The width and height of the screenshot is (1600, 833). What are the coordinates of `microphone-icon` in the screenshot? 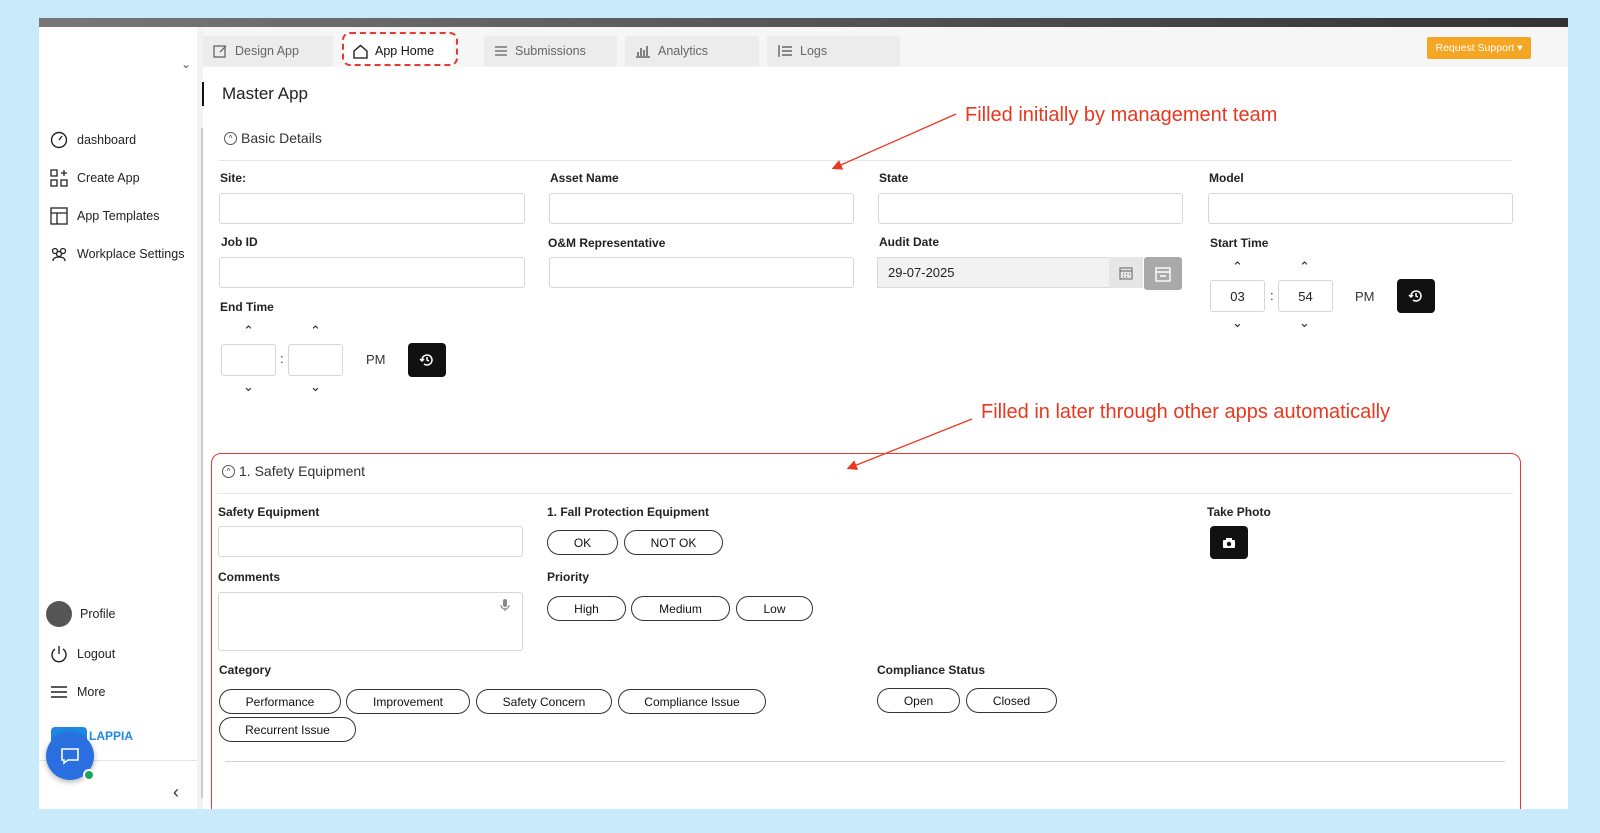 It's located at (505, 607).